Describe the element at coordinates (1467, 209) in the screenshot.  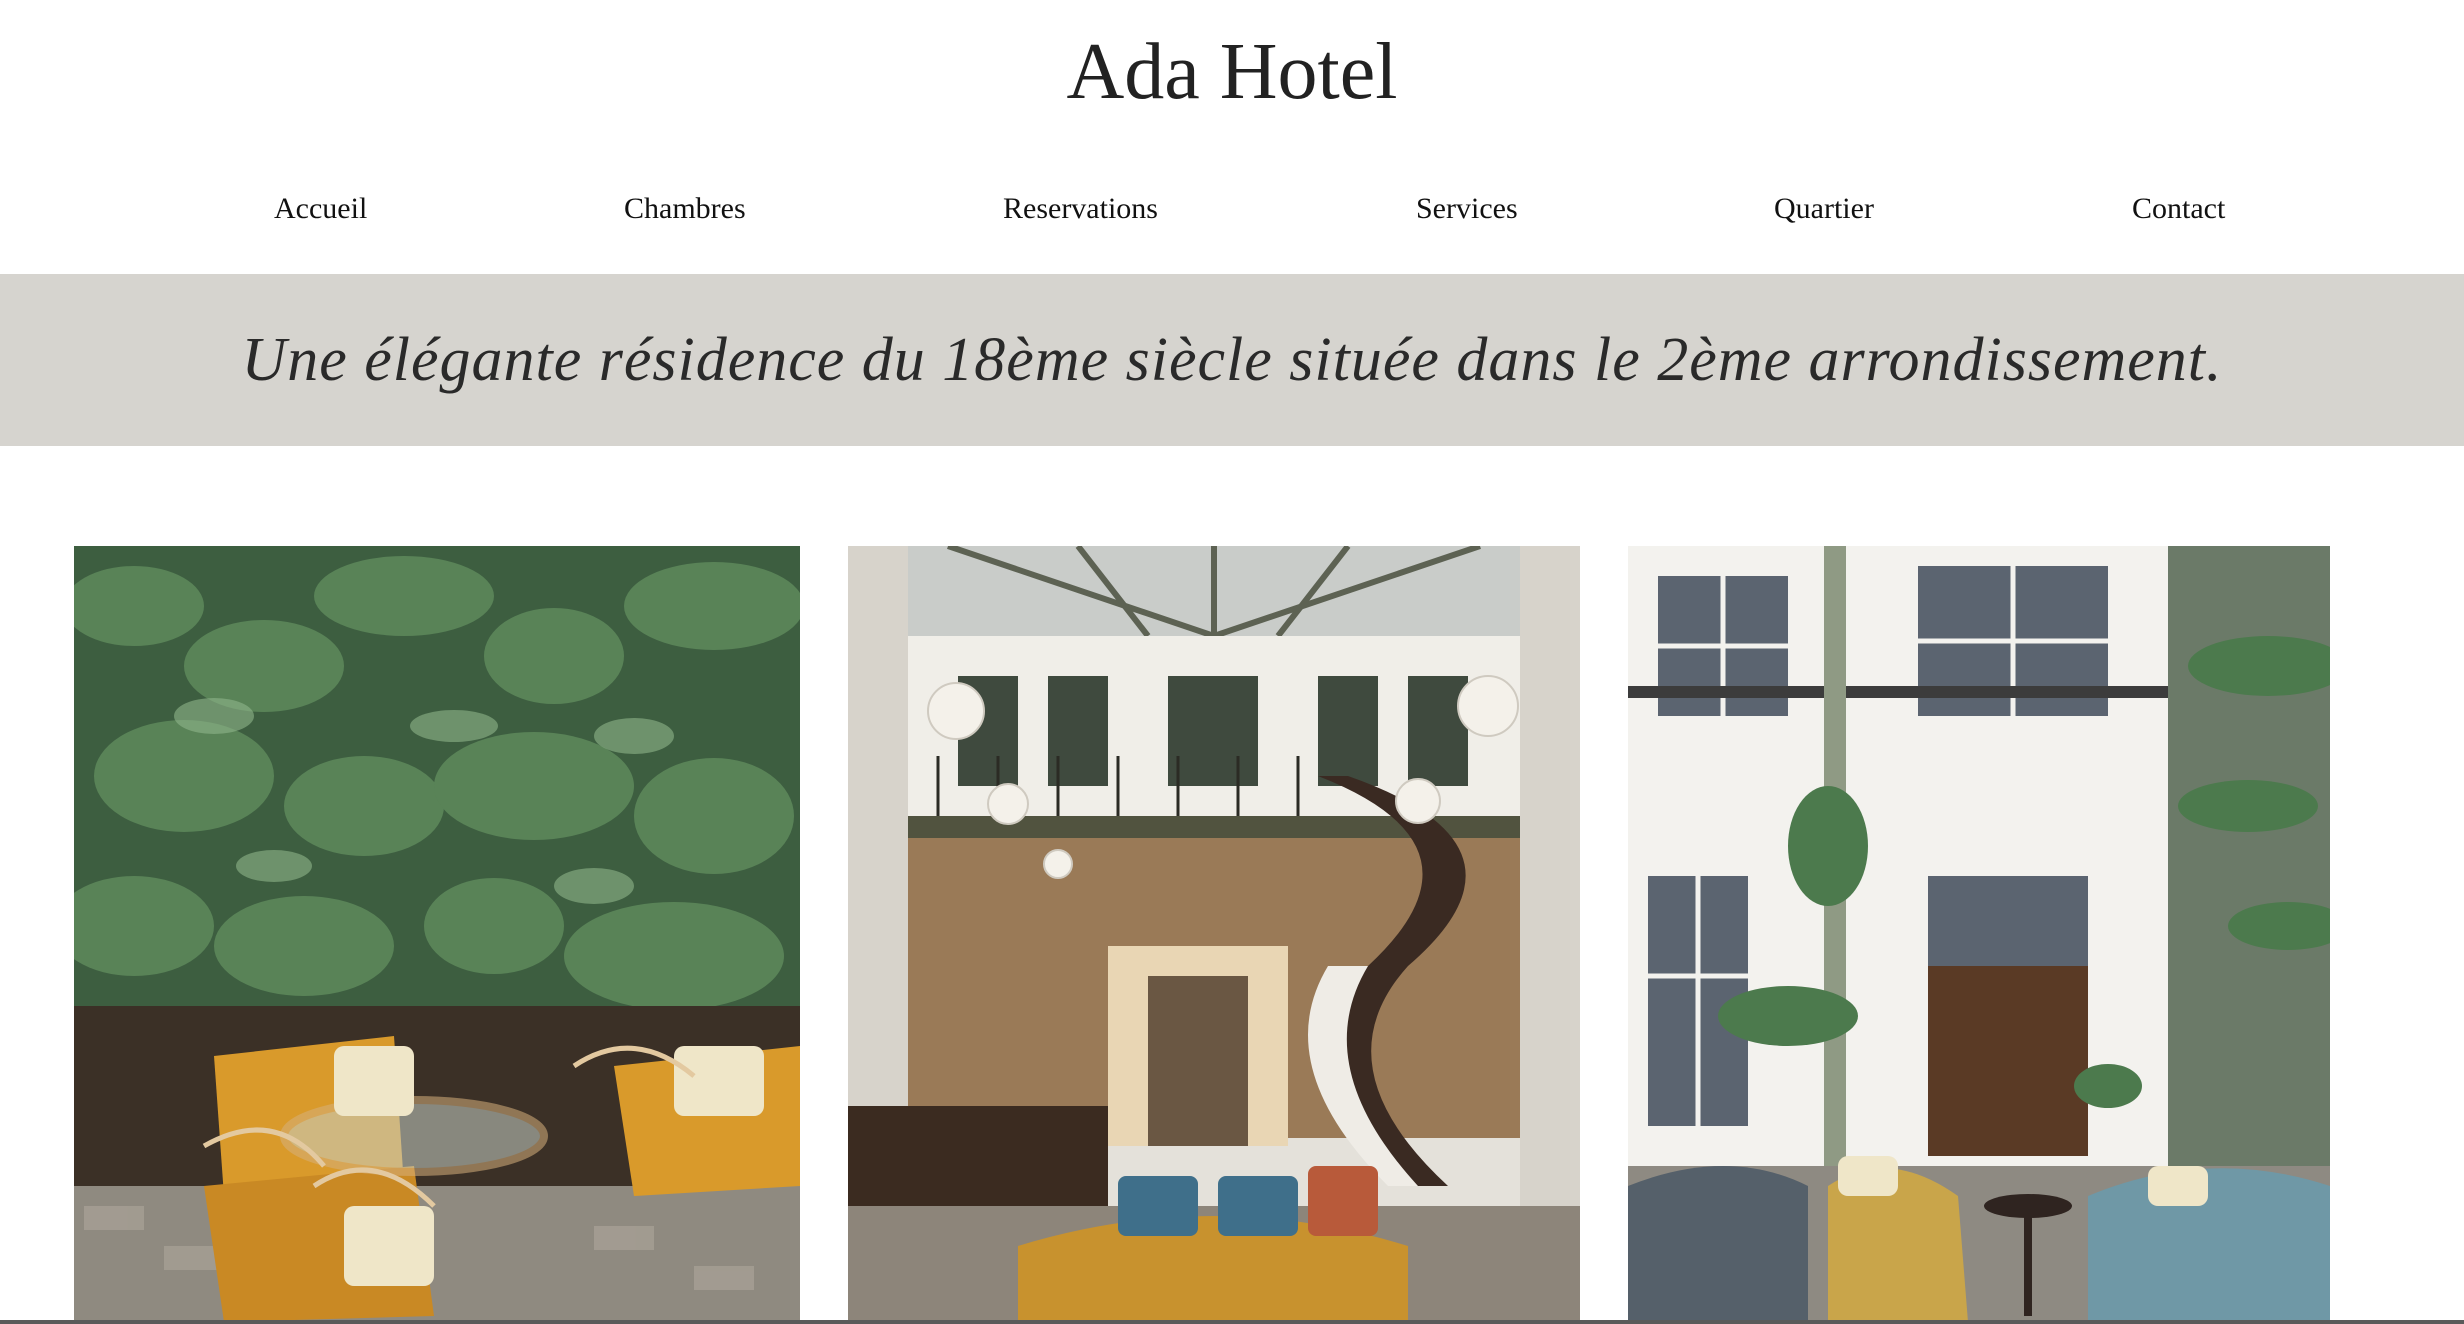
I see `nav-item-services: Services` at that location.